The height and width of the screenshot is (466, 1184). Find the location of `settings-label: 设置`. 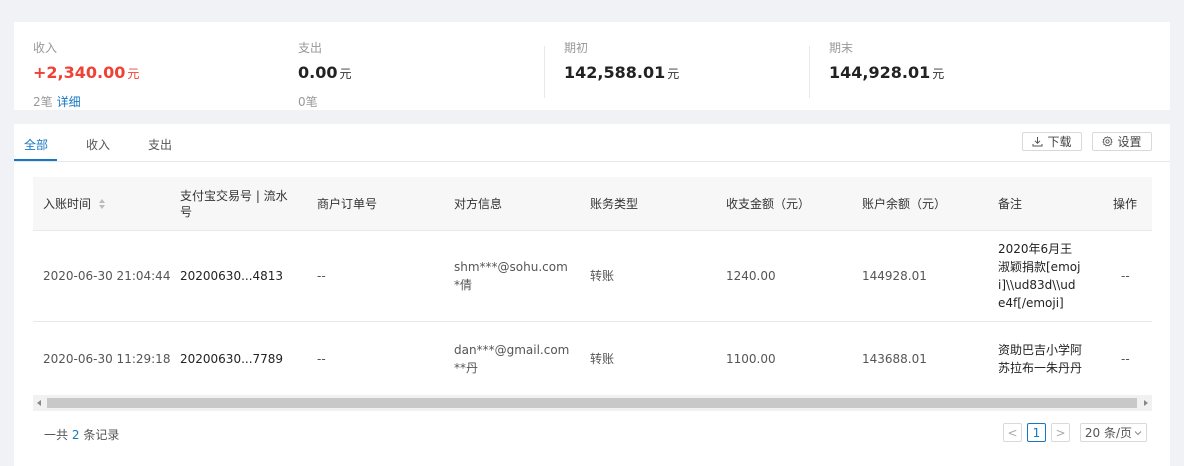

settings-label: 设置 is located at coordinates (1129, 142).